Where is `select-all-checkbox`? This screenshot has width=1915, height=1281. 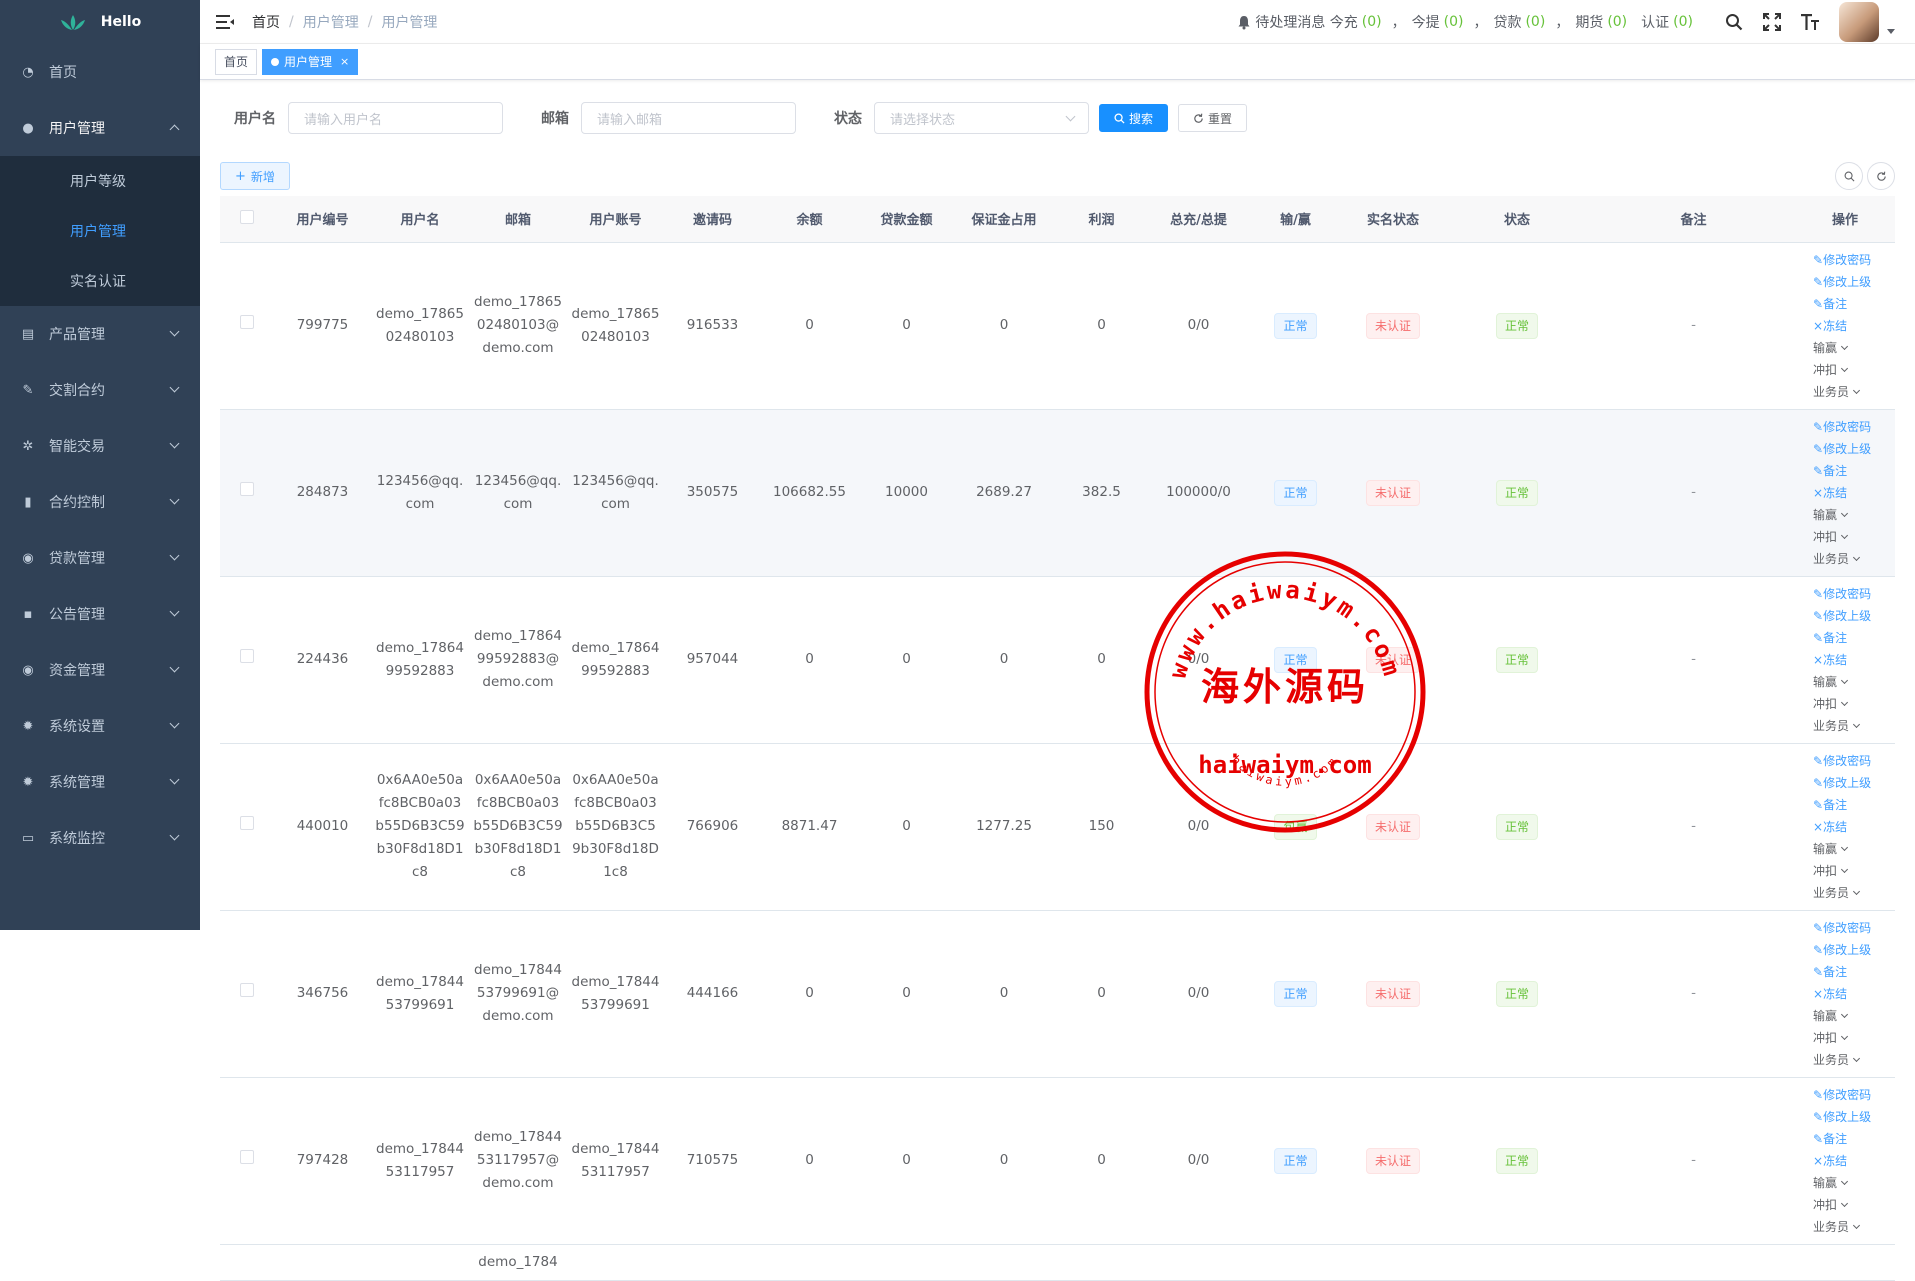
select-all-checkbox is located at coordinates (247, 216).